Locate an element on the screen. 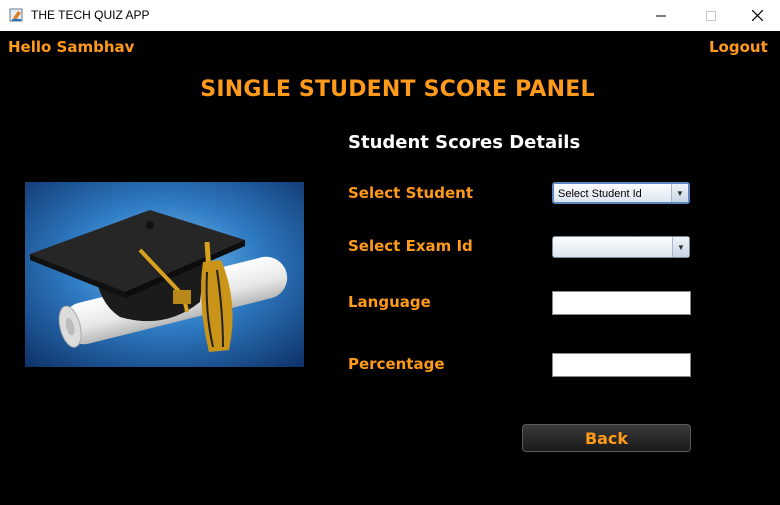 This screenshot has width=780, height=505. select-exam-label: Select Exam Id is located at coordinates (410, 246).